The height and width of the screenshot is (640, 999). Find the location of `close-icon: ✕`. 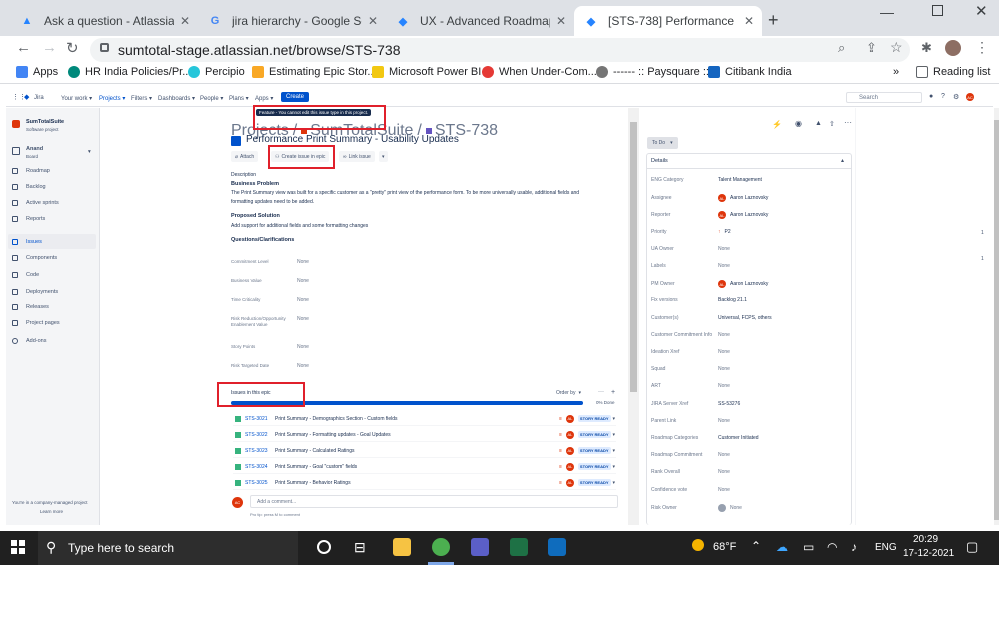

close-icon: ✕ is located at coordinates (749, 21).